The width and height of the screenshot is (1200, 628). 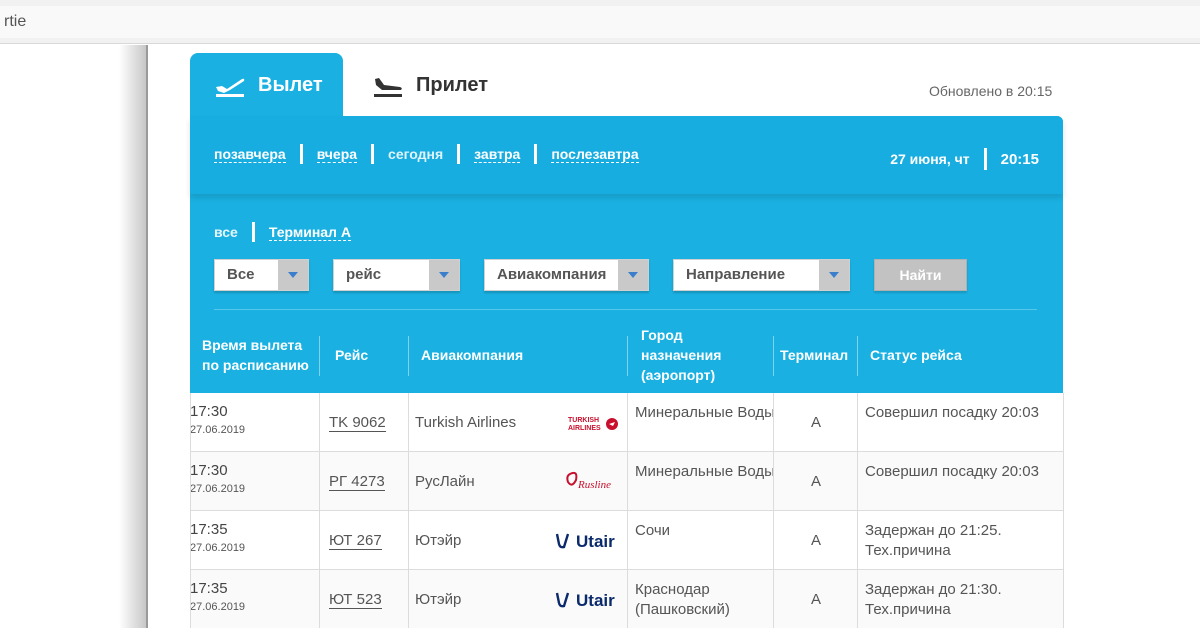 I want to click on column-header-time: Время вылета по расписанию, so click(x=255, y=355).